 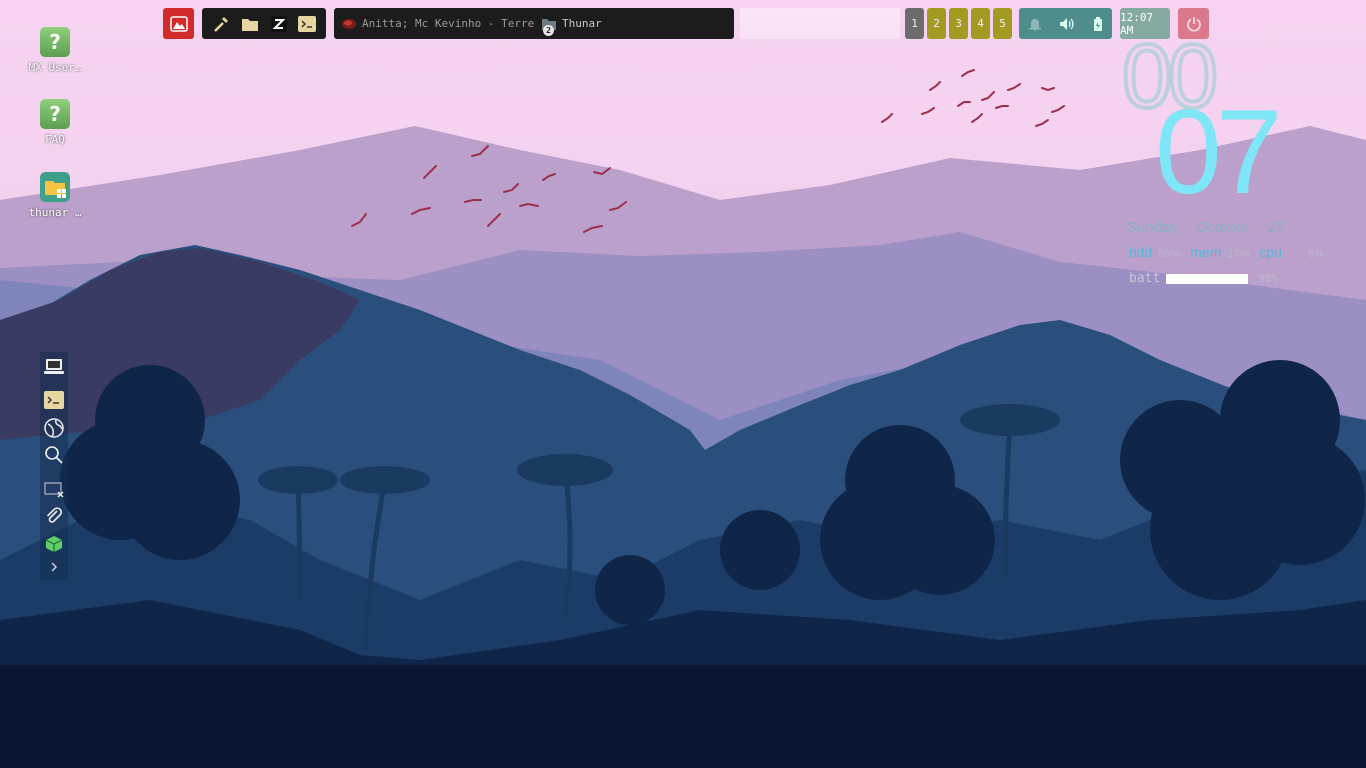 I want to click on dock-search, so click(x=54, y=455).